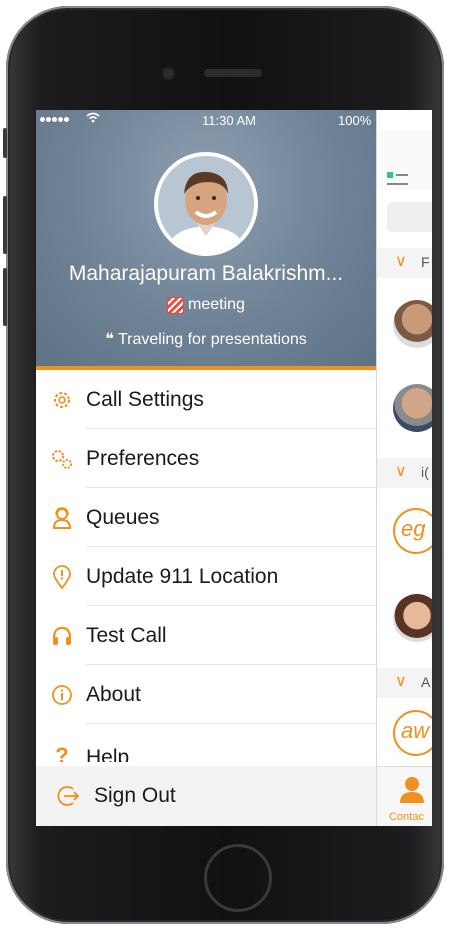  Describe the element at coordinates (62, 400) in the screenshot. I see `gear-icon` at that location.